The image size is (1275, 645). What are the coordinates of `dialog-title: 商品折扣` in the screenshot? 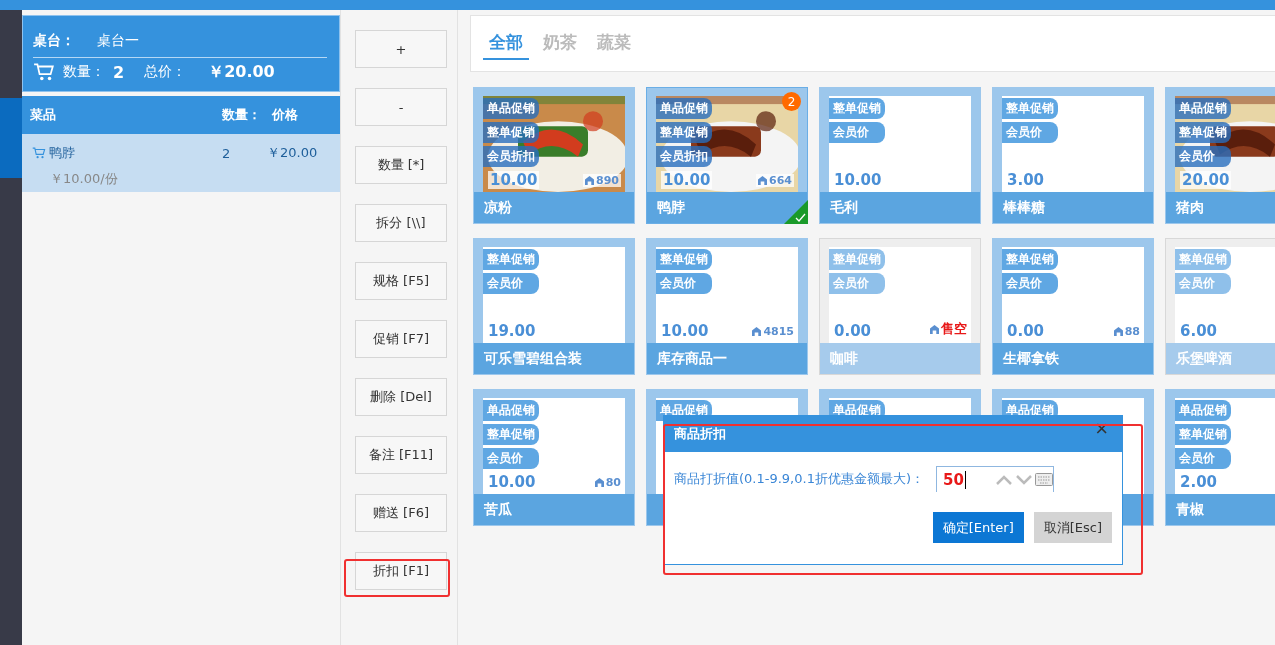 It's located at (700, 434).